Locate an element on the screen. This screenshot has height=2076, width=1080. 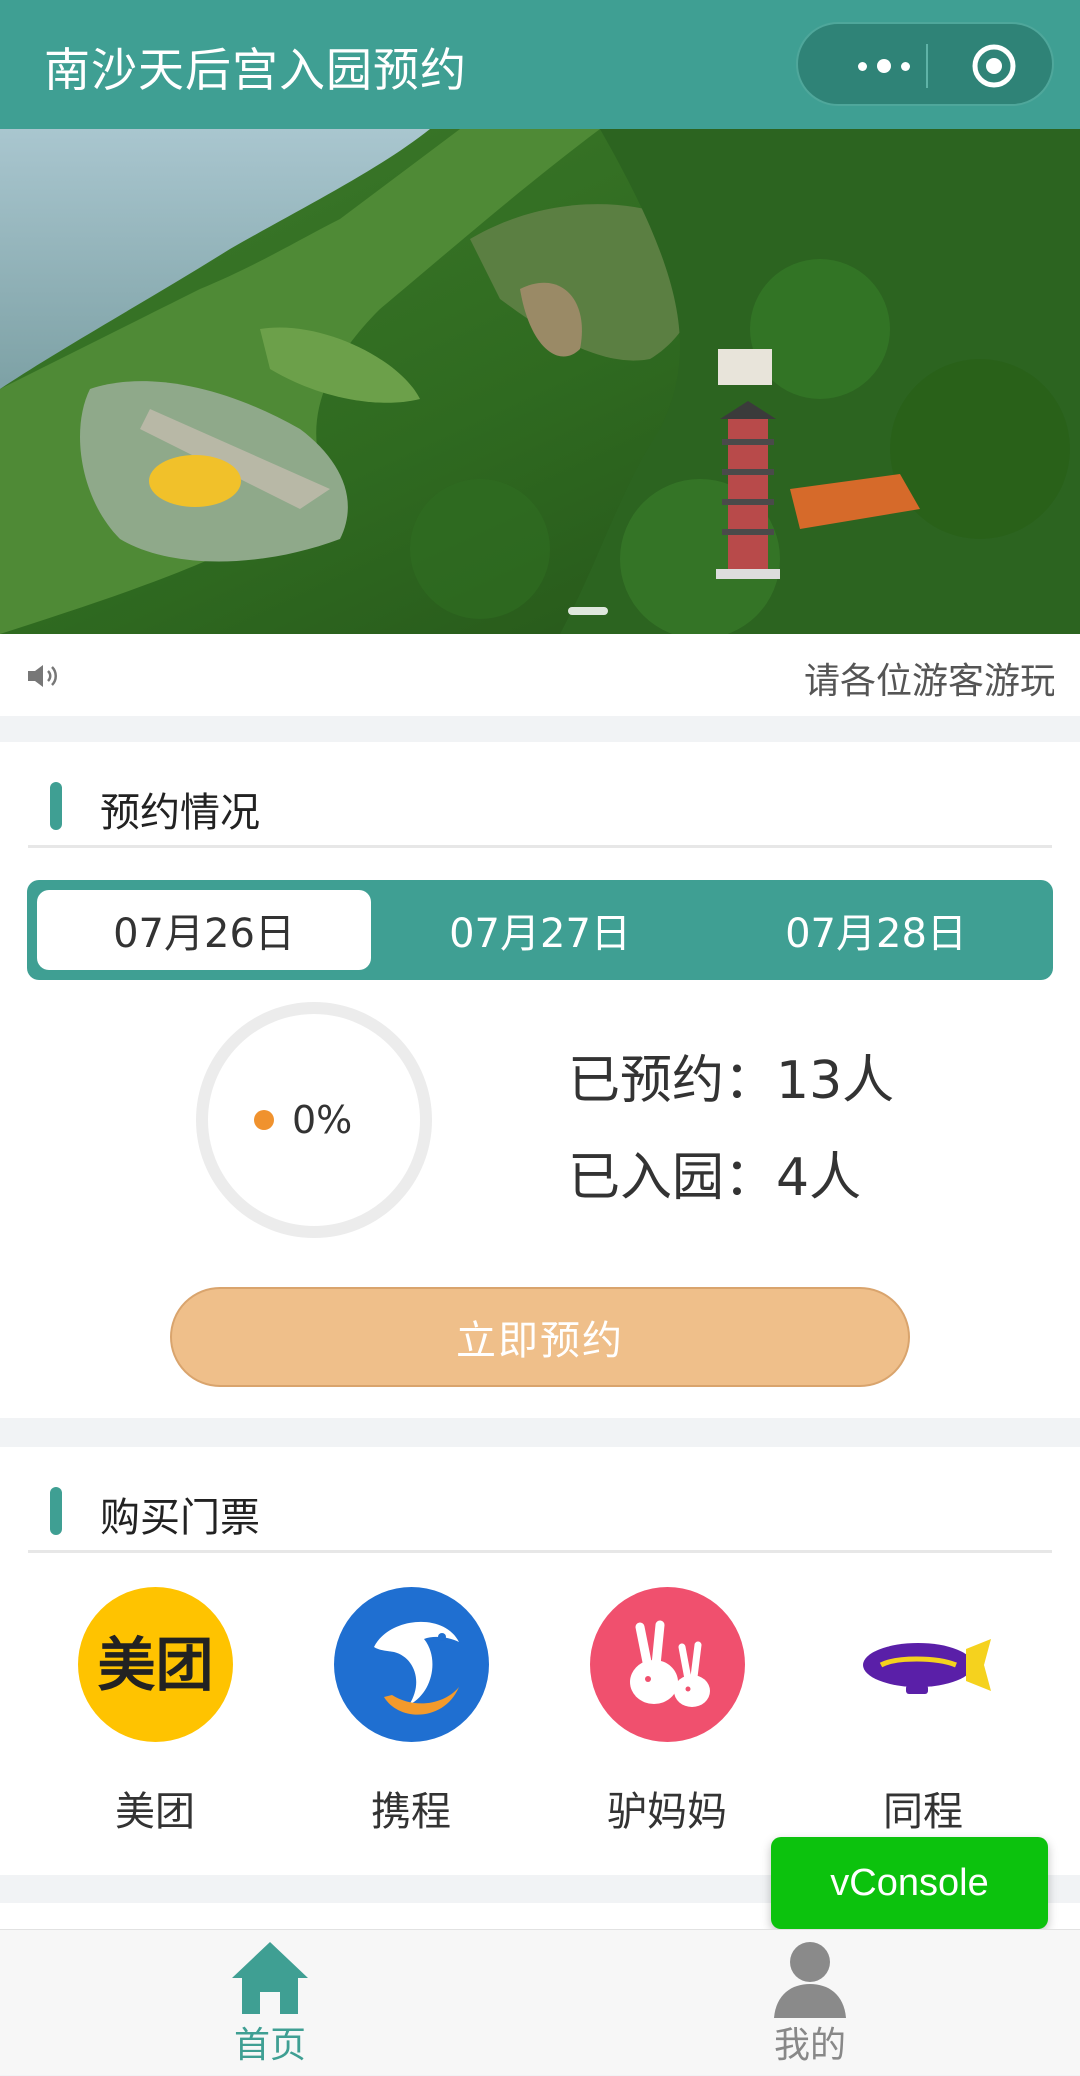
home-icon is located at coordinates (270, 1978).